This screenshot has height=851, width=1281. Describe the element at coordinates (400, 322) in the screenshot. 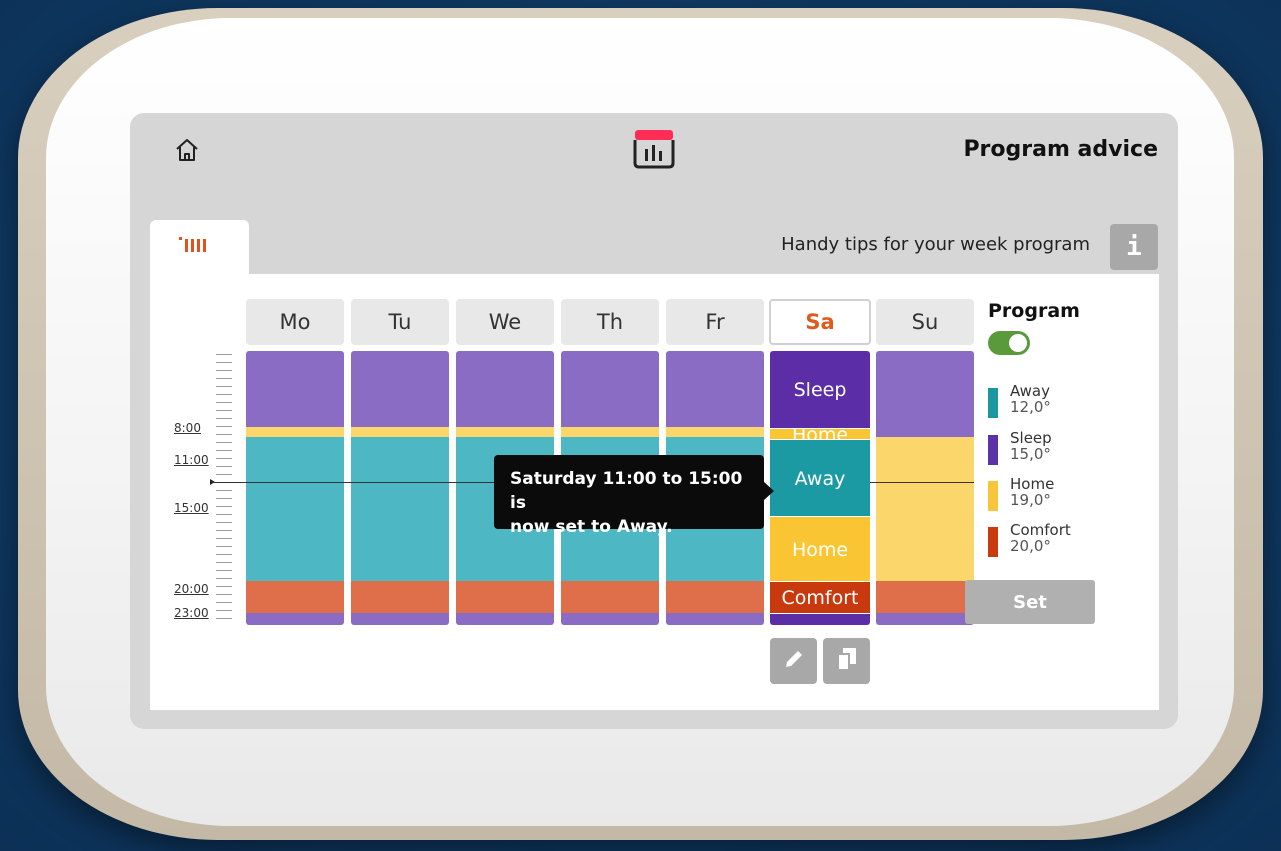

I see `day-header-tu: Tu` at that location.